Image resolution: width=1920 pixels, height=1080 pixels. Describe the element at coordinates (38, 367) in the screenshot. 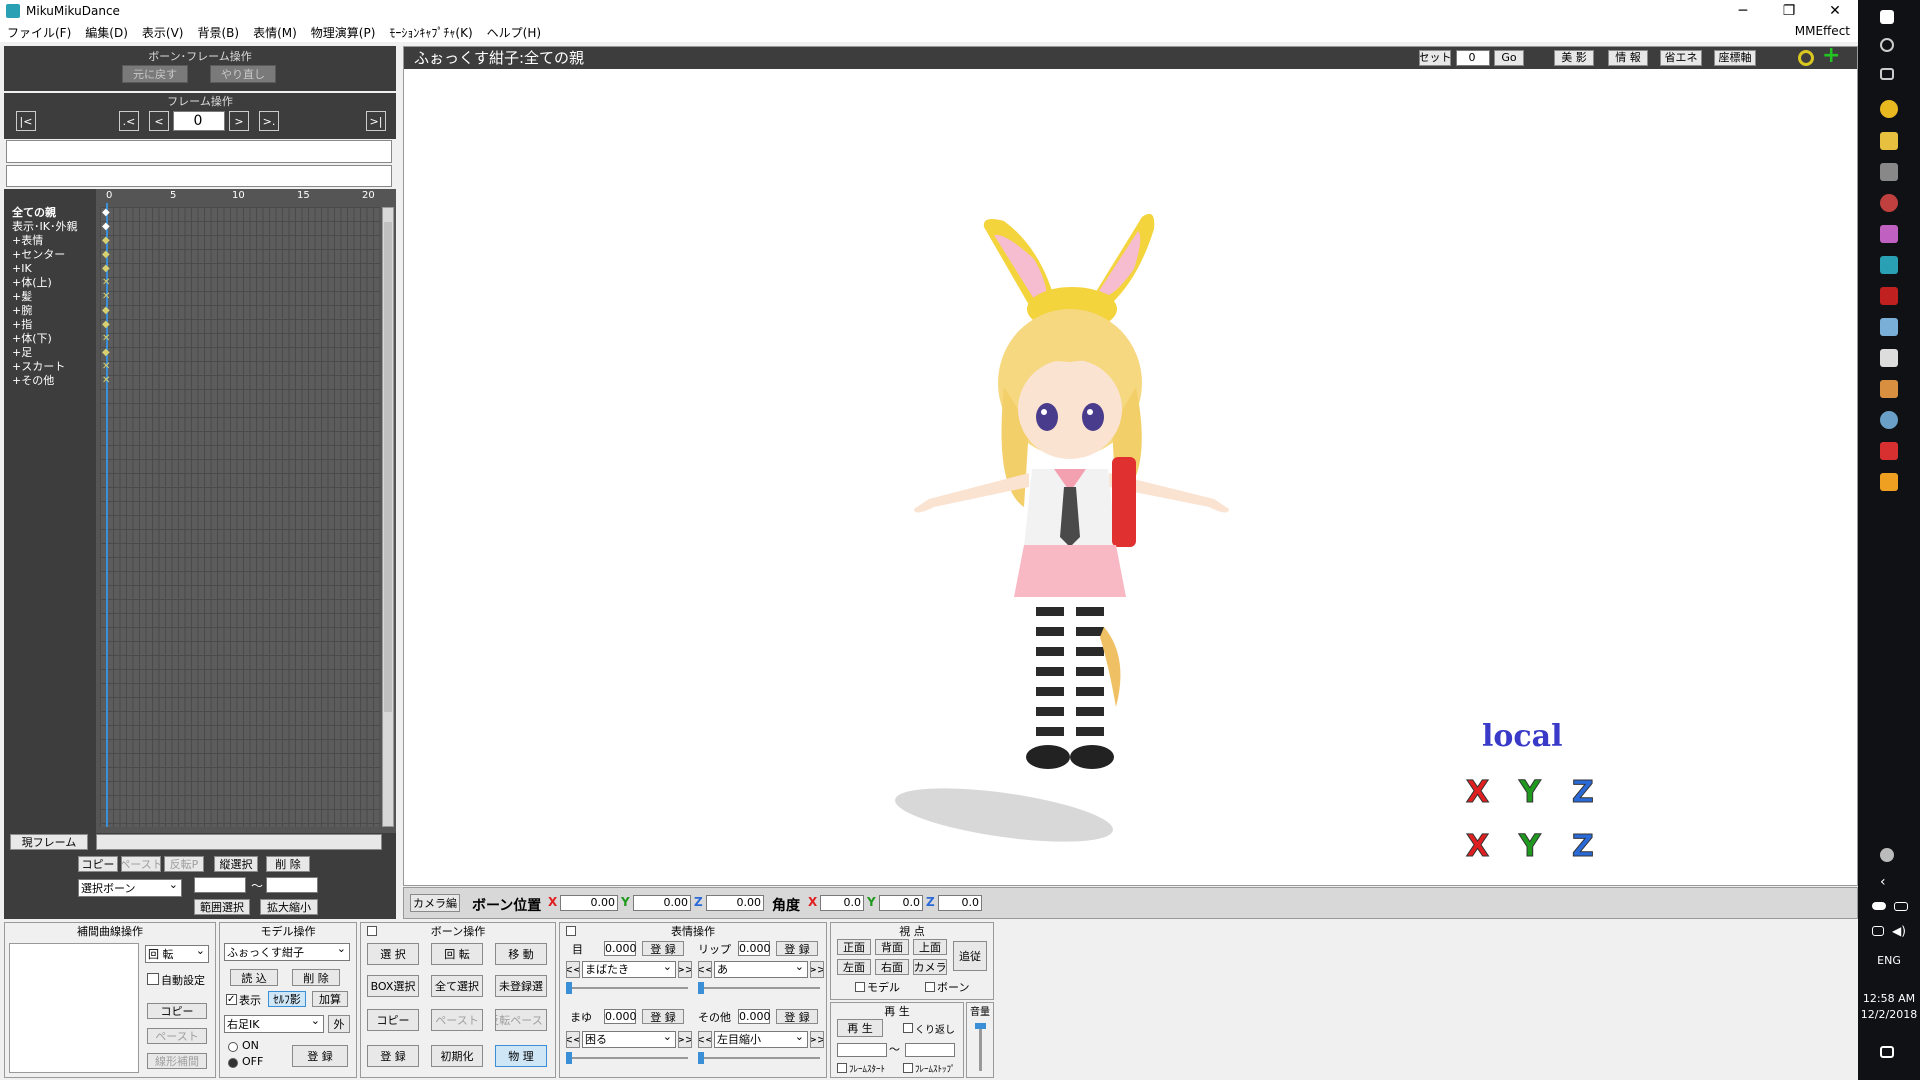

I see `track-label: +スカート` at that location.